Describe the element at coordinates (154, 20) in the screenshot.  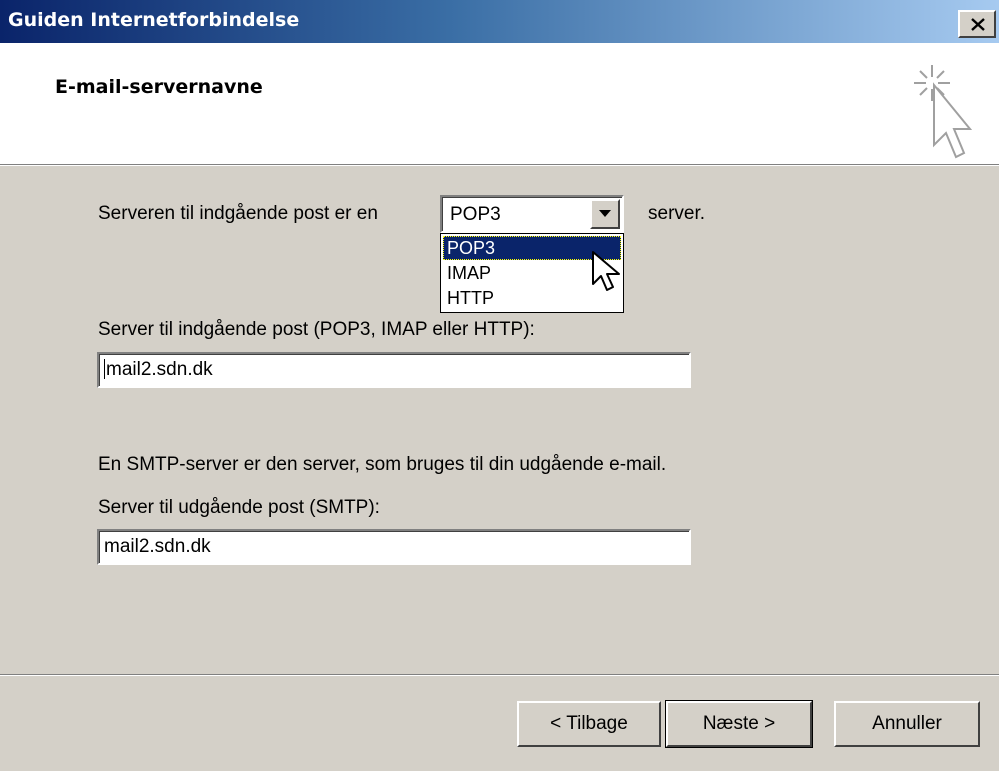
I see `window-title: Guiden Internetforbindelse` at that location.